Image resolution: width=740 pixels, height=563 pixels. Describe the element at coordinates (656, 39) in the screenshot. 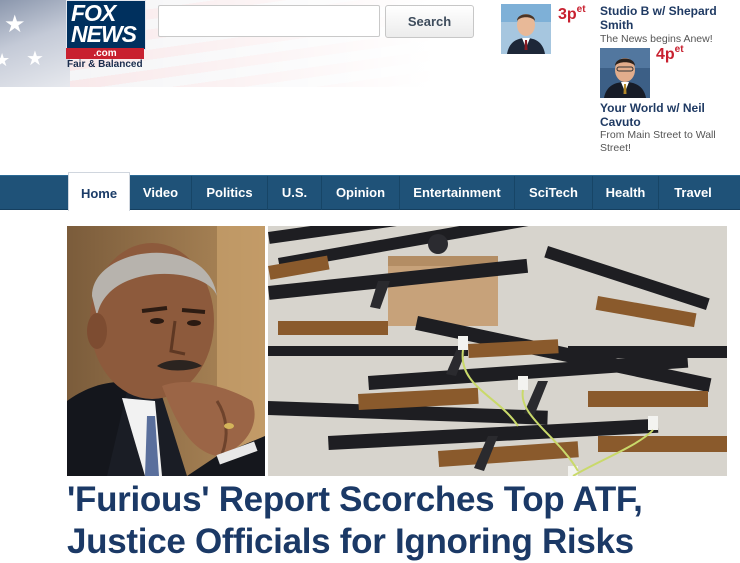

I see `show-description: The News begins Anew!` at that location.